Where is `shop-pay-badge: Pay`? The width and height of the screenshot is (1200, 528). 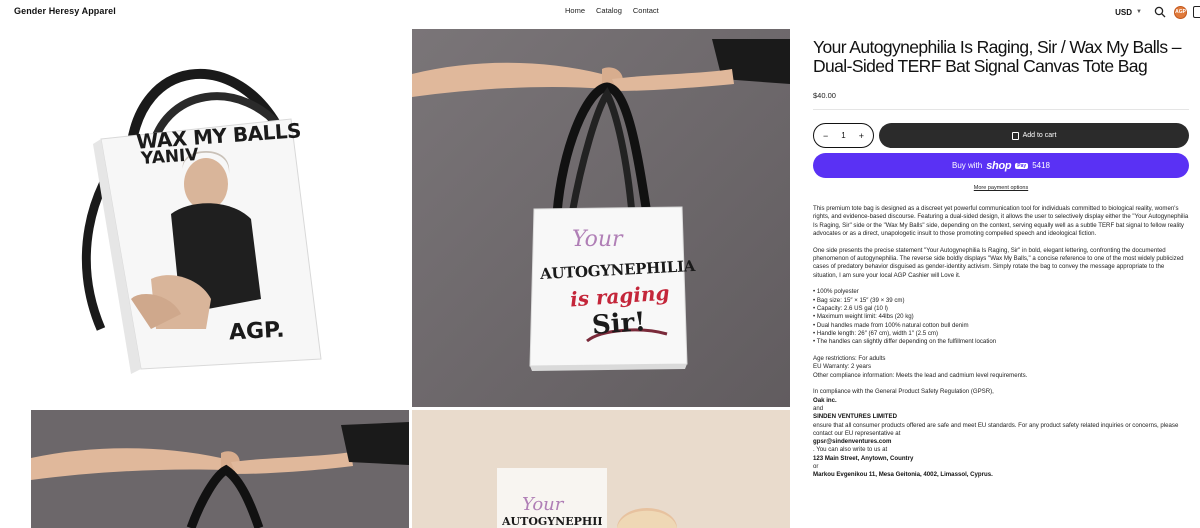 shop-pay-badge: Pay is located at coordinates (1022, 165).